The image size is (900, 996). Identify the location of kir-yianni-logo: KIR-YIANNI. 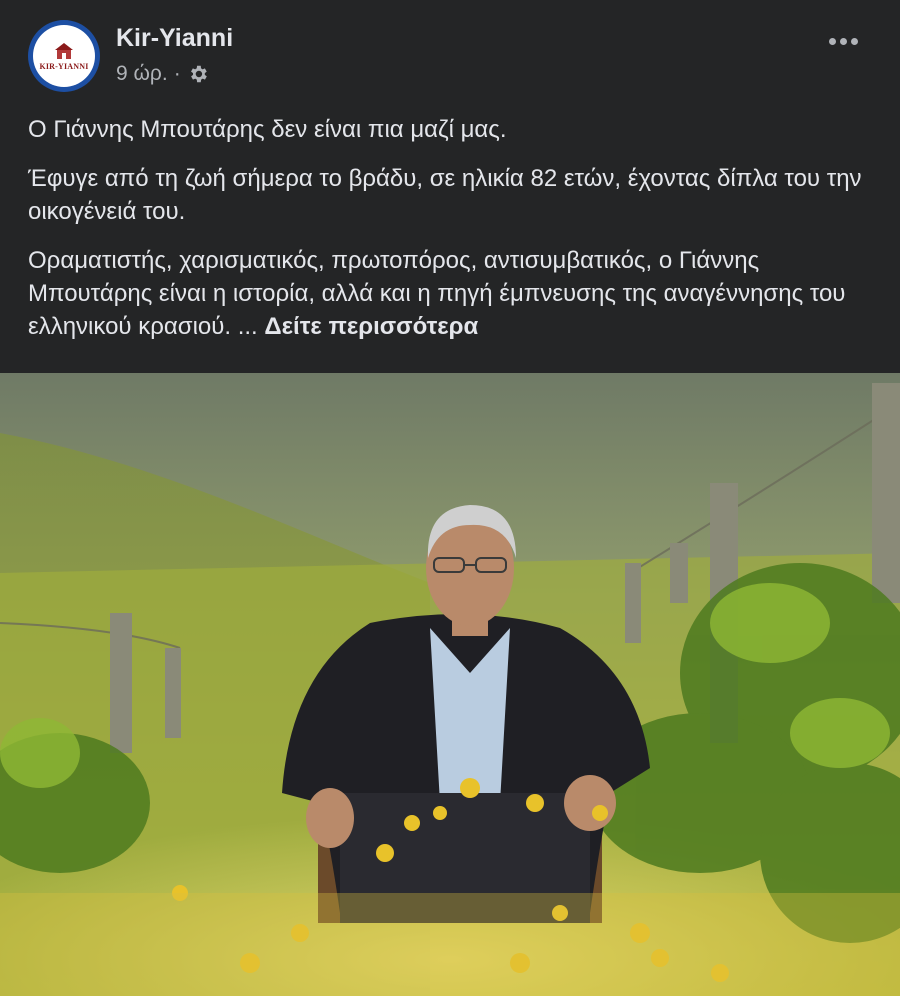
(64, 56).